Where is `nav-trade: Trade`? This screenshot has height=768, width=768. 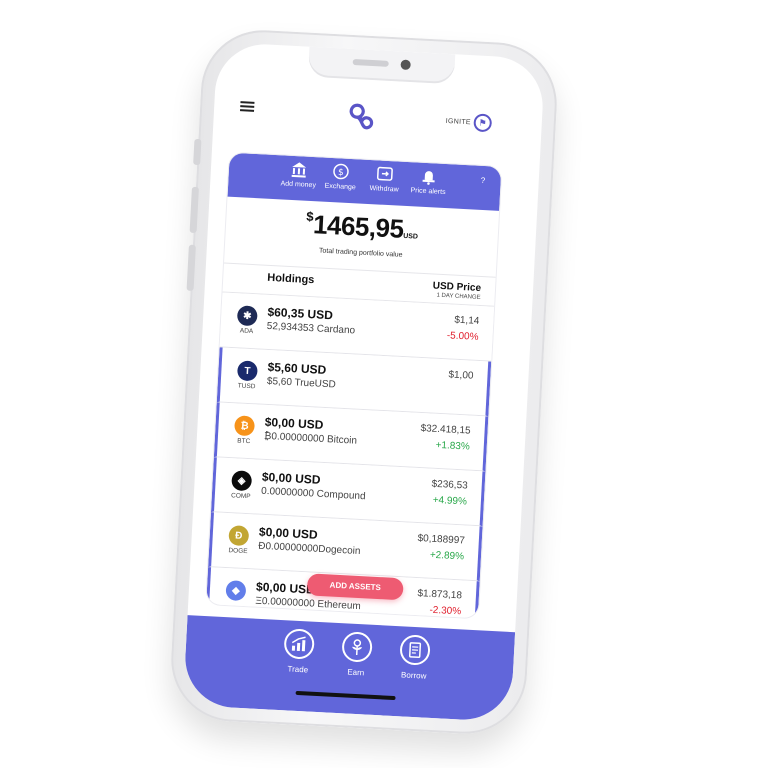 nav-trade: Trade is located at coordinates (299, 652).